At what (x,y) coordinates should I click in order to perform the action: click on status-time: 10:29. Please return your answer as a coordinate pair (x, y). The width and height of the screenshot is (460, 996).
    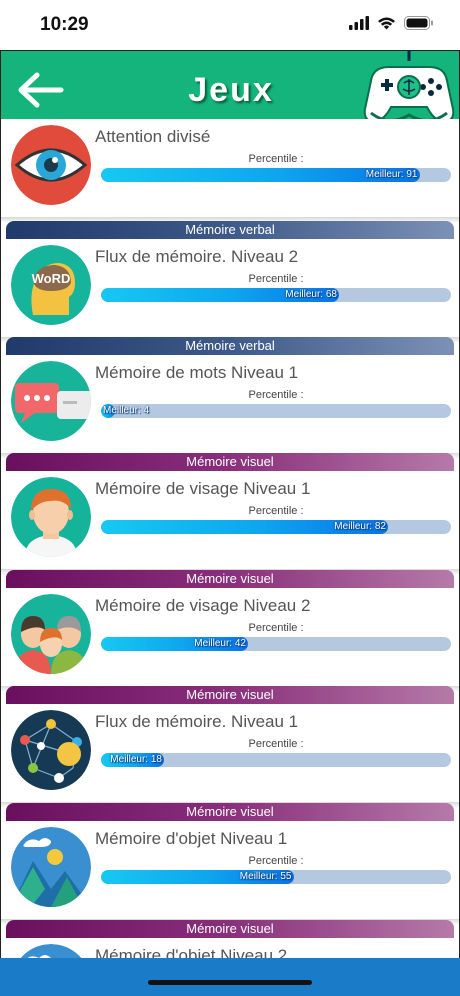
    Looking at the image, I should click on (64, 24).